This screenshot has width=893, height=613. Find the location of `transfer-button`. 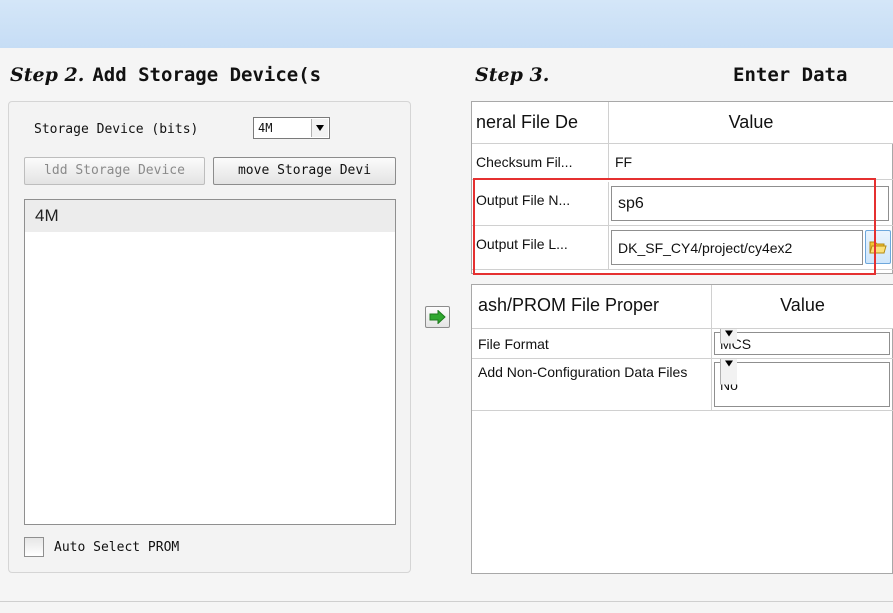

transfer-button is located at coordinates (437, 317).